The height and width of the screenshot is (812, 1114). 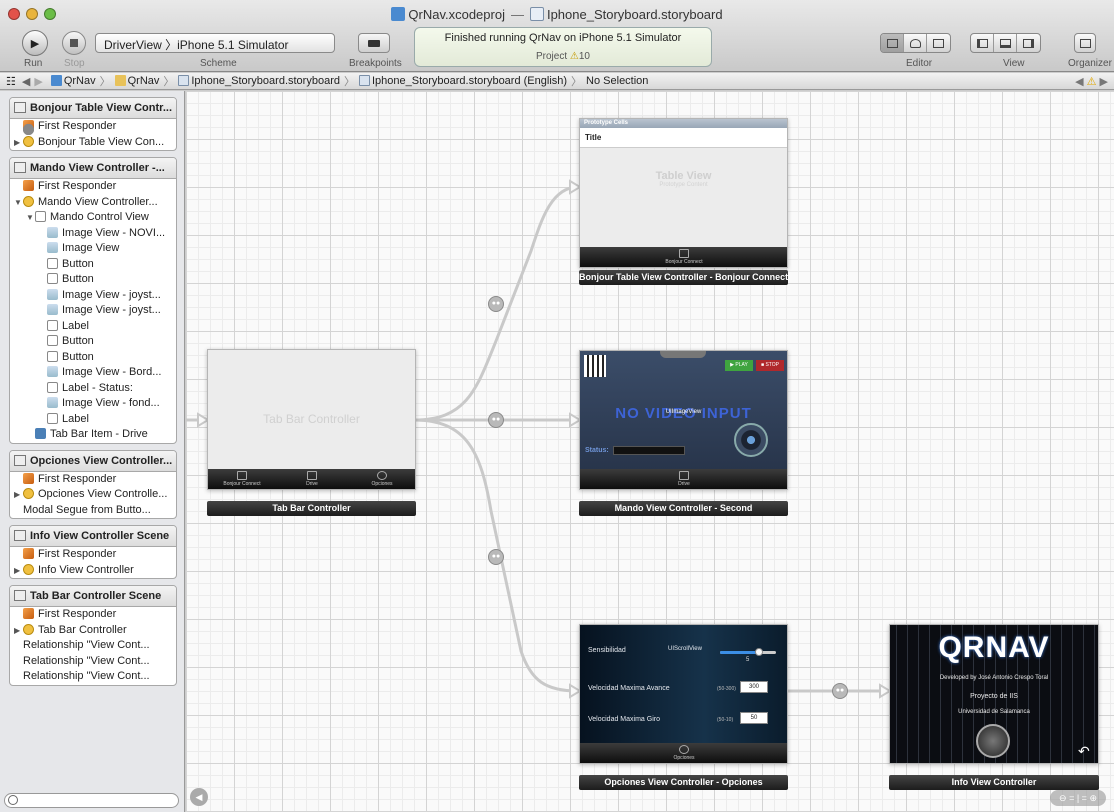 What do you see at coordinates (20, 167) in the screenshot?
I see `scene-icon` at bounding box center [20, 167].